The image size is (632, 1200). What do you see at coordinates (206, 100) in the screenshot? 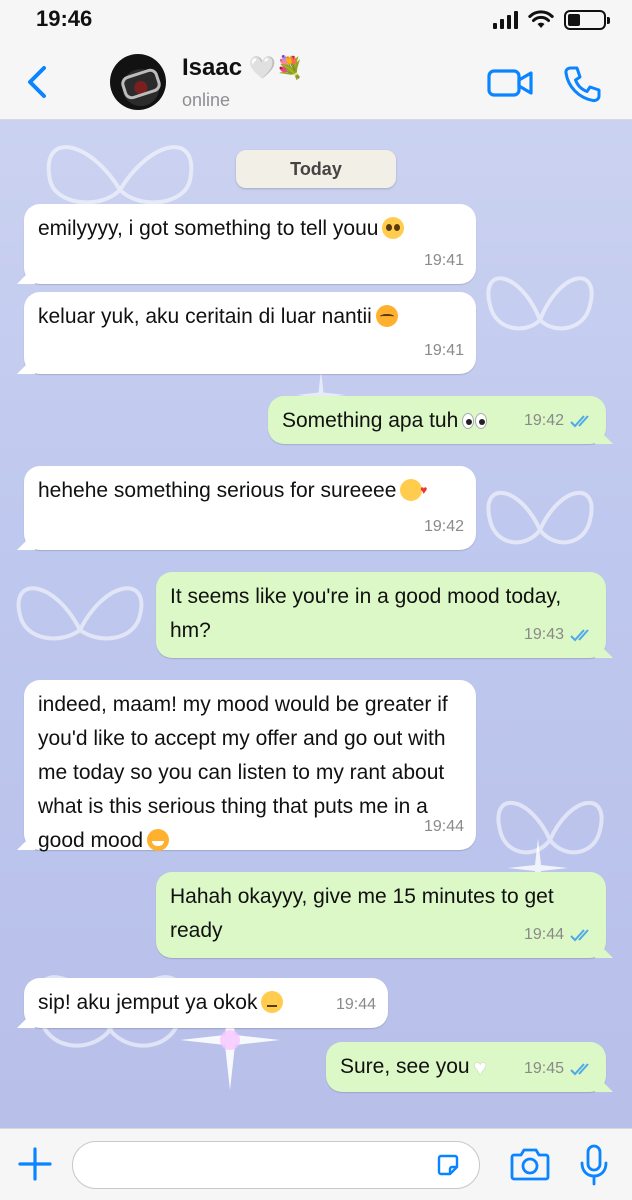
I see `contact-status: online` at bounding box center [206, 100].